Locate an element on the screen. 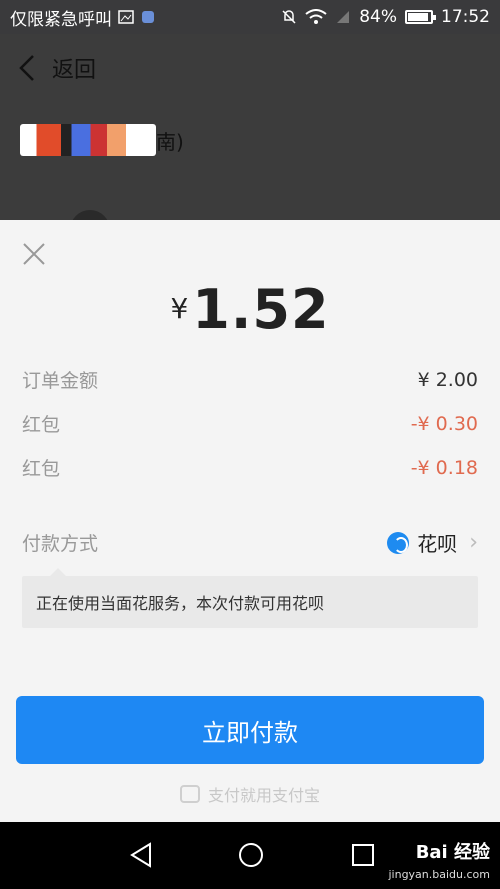  merchant-avatar is located at coordinates (88, 140).